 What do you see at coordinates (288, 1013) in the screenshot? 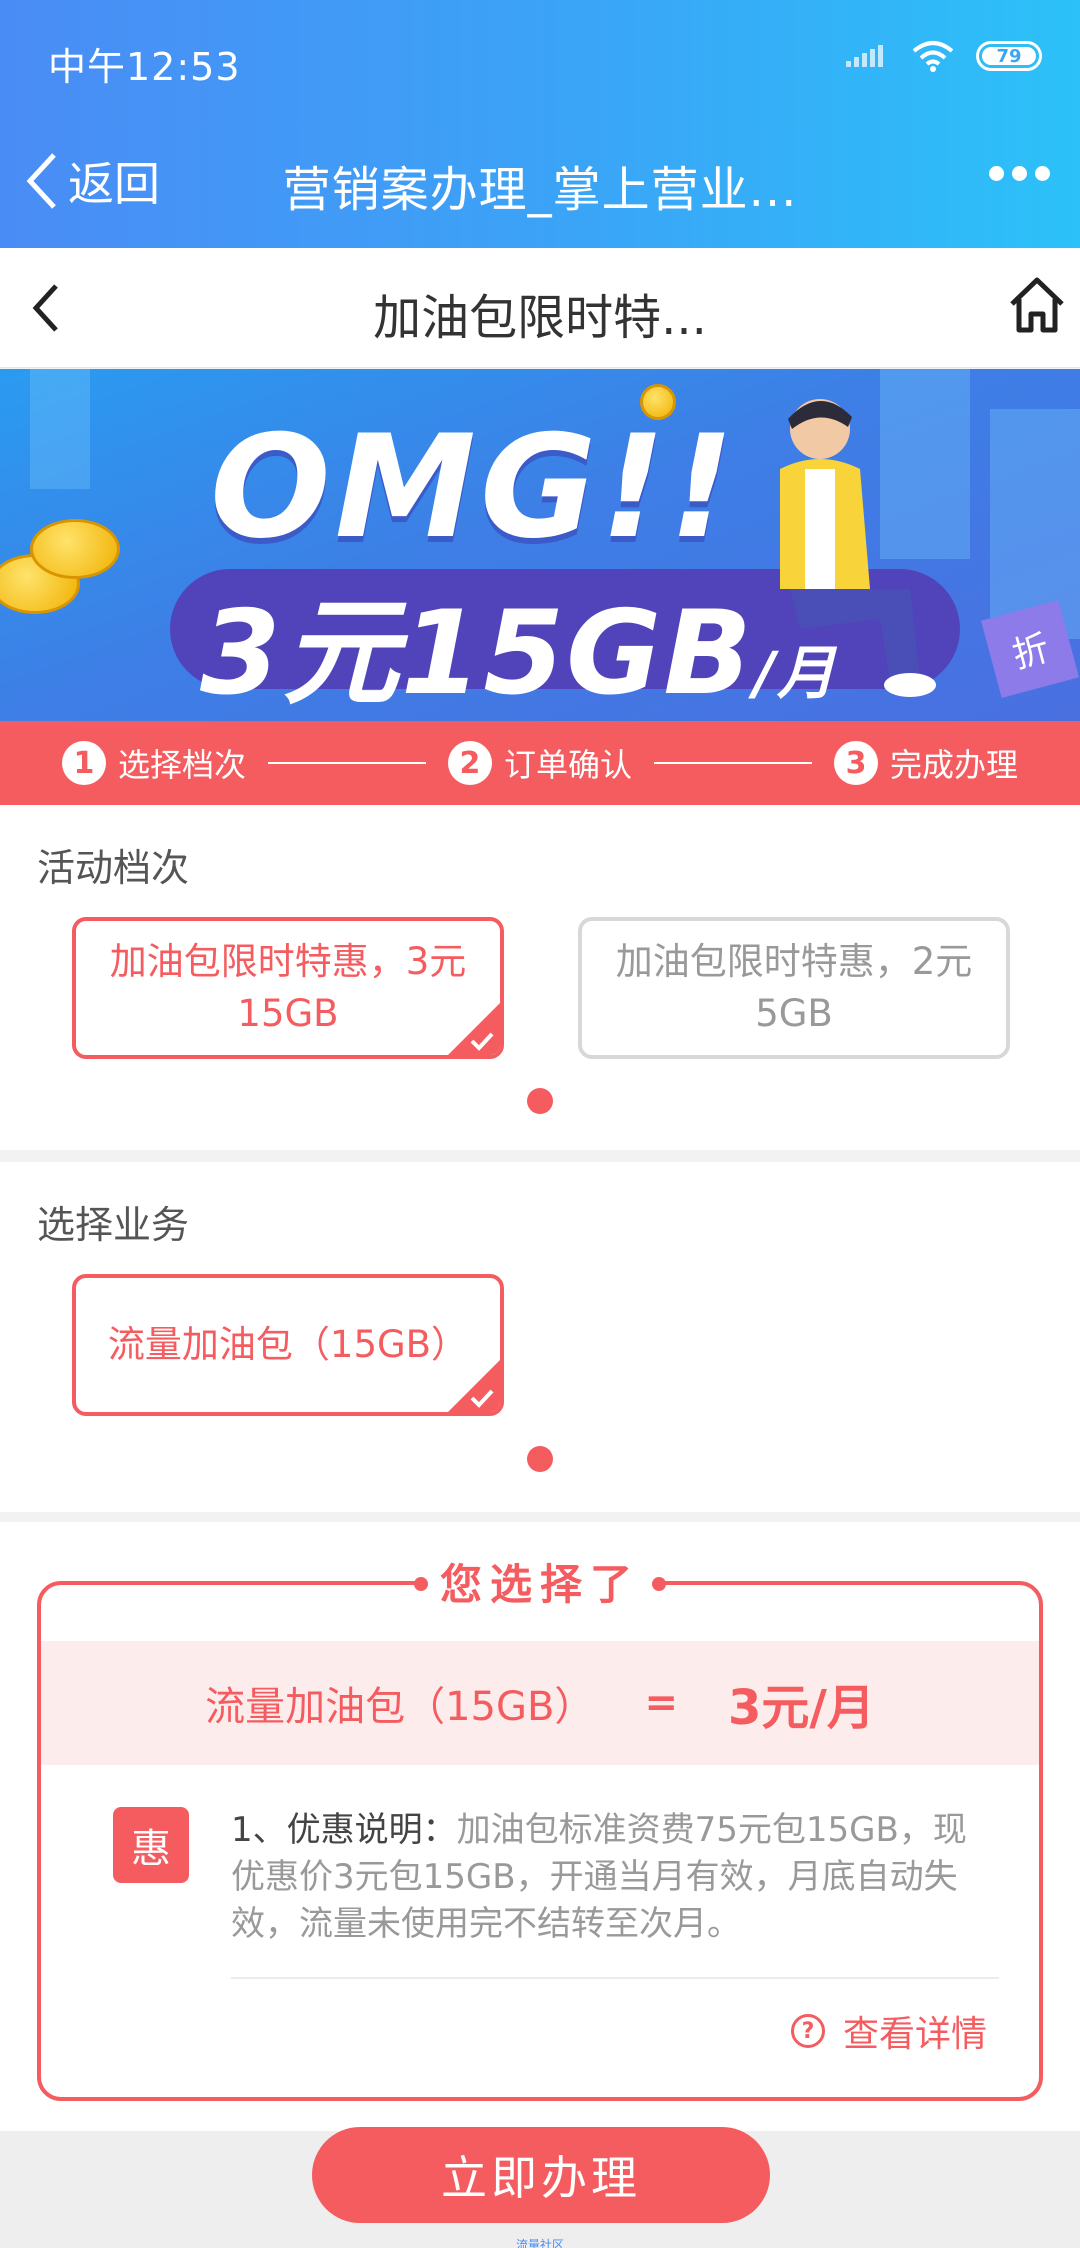
I see `option-line2: 15GB` at bounding box center [288, 1013].